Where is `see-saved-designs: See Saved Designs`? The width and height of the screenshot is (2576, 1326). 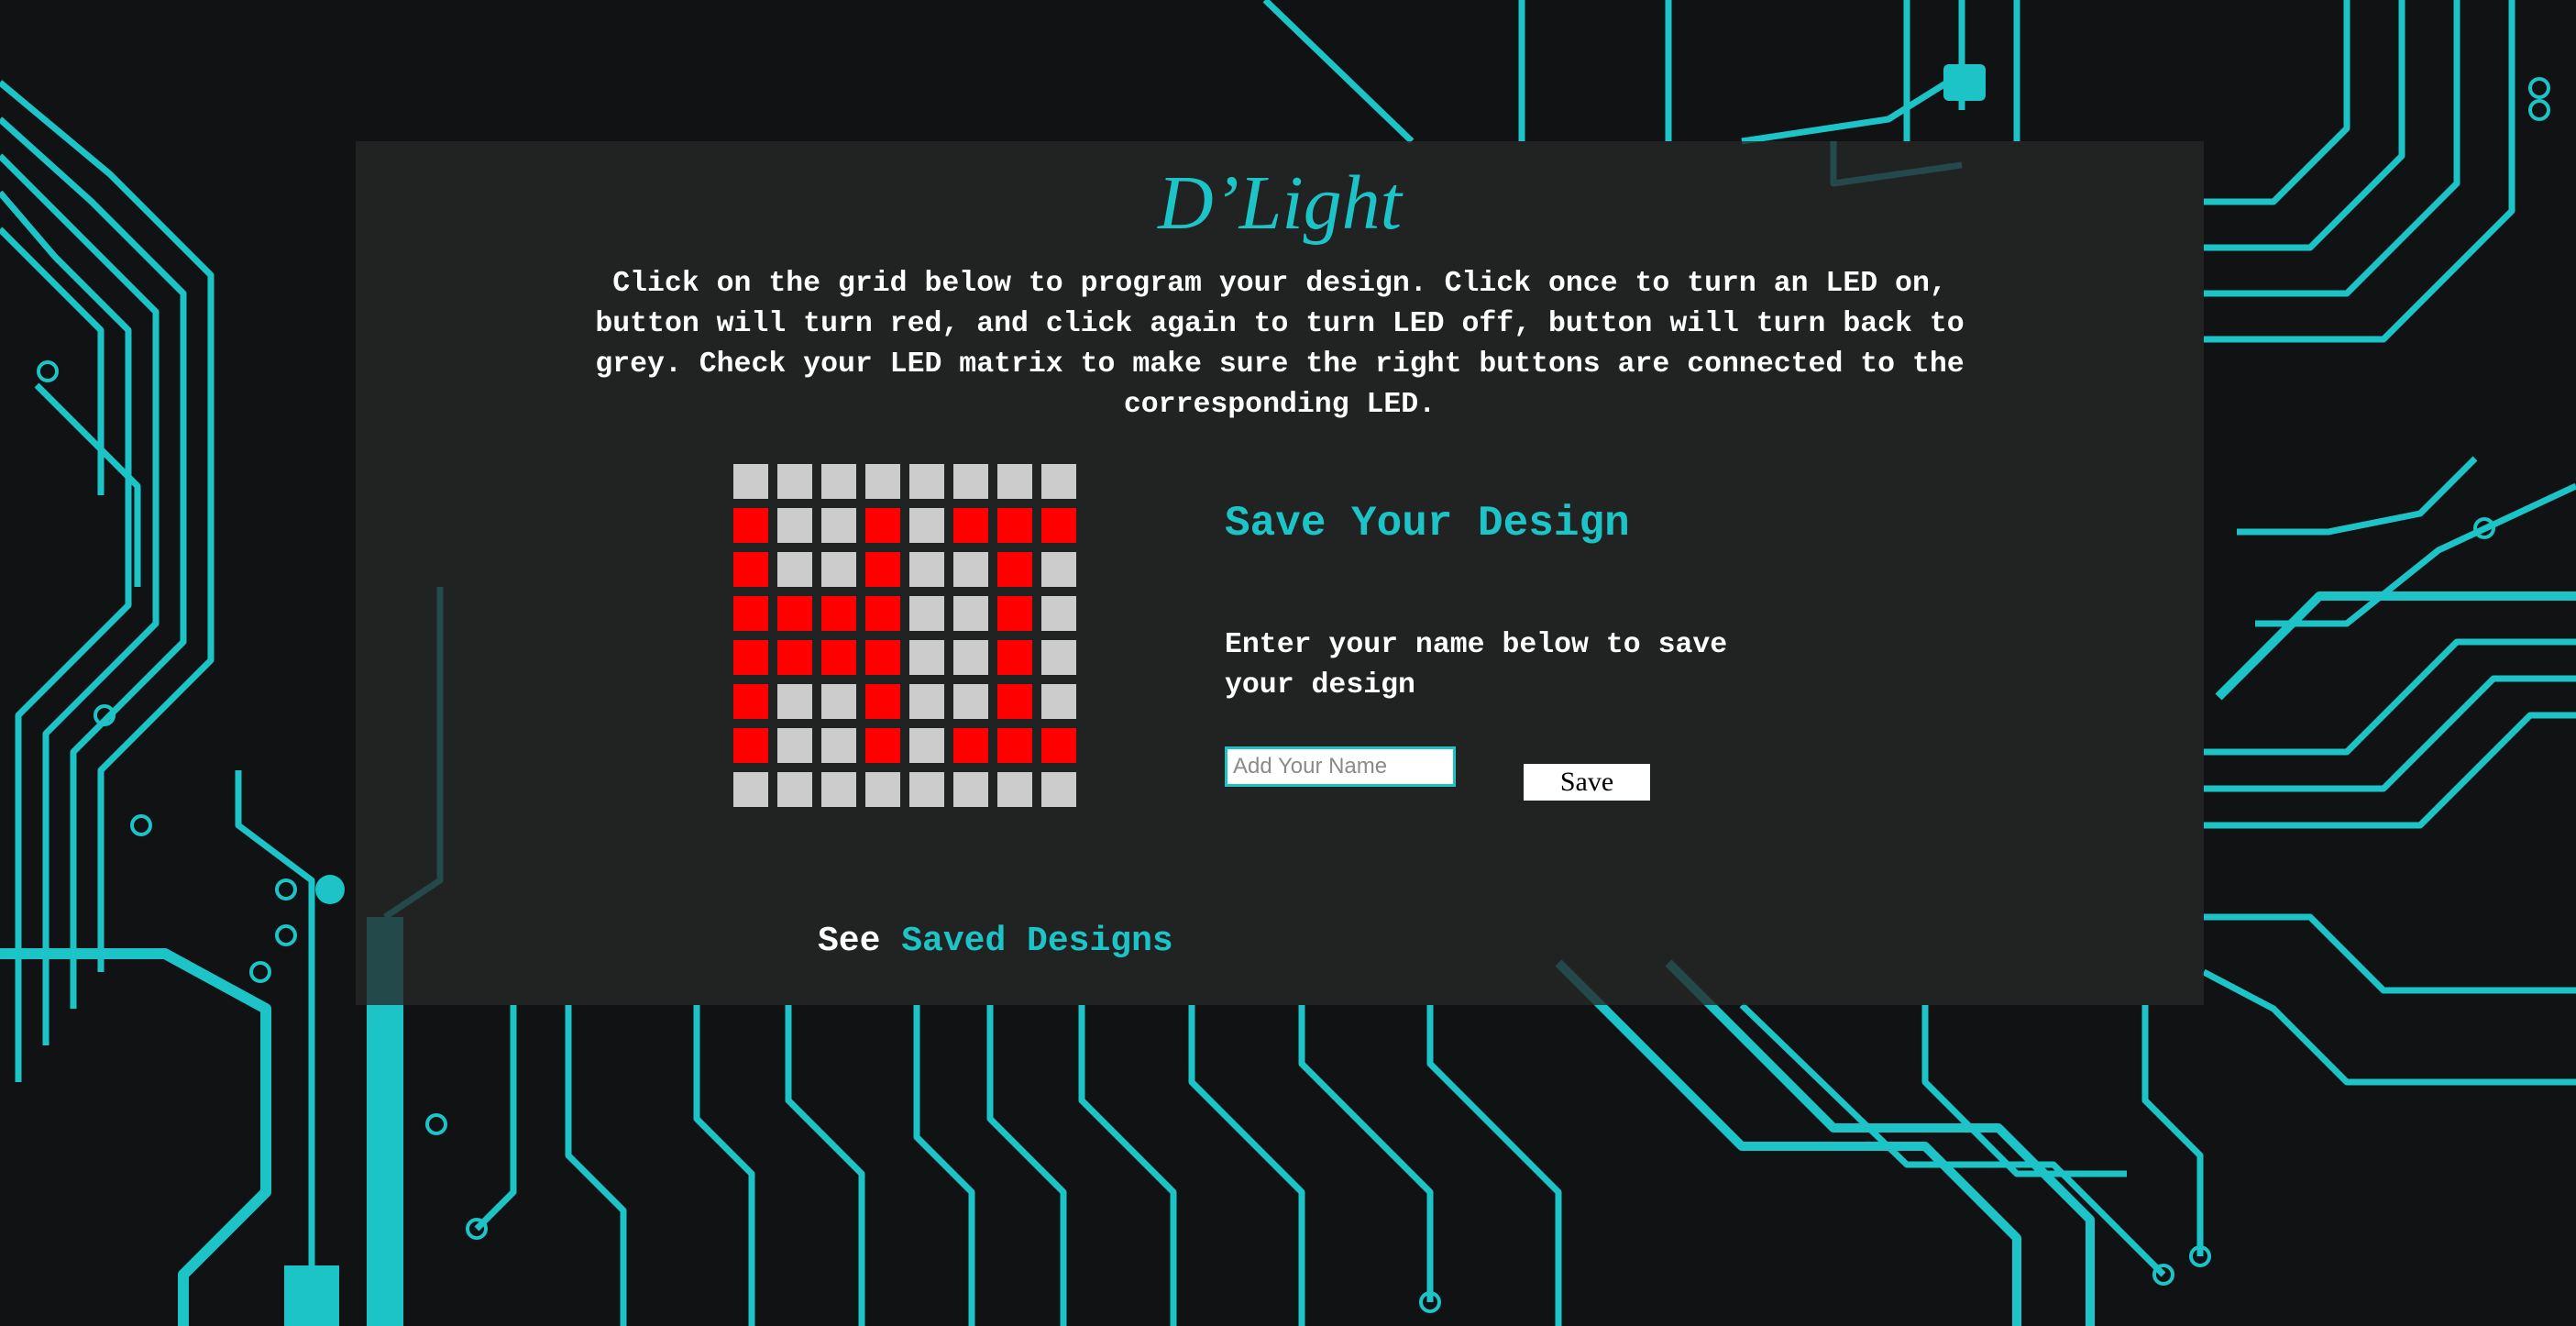
see-saved-designs: See Saved Designs is located at coordinates (995, 942).